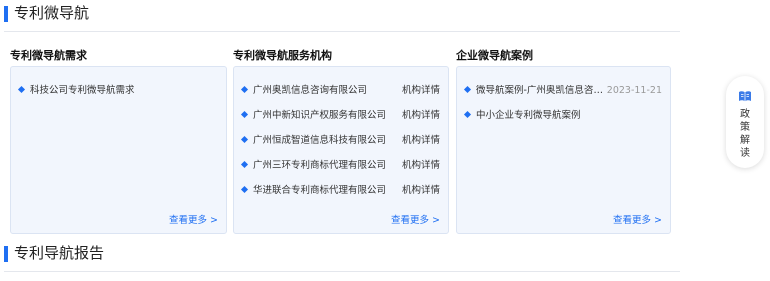 This screenshot has height=281, width=770. I want to click on case-item: 中小企业专利微导航案例, so click(522, 116).